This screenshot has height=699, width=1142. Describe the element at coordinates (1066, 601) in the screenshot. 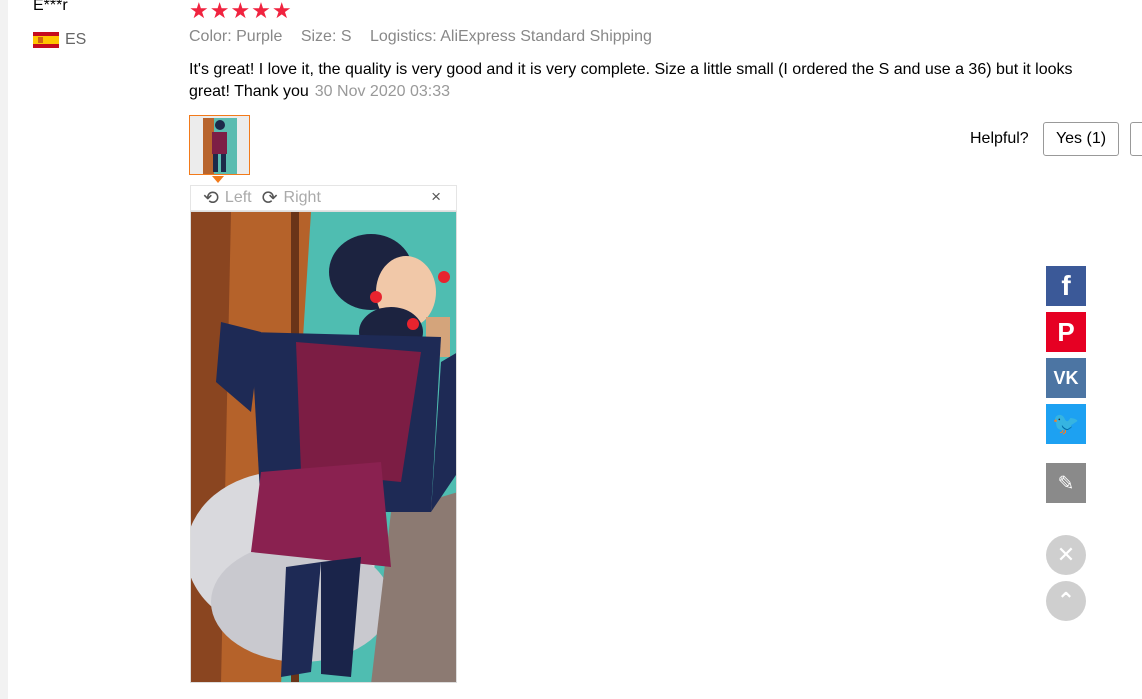

I see `back-to-top-icon: ⌃` at that location.